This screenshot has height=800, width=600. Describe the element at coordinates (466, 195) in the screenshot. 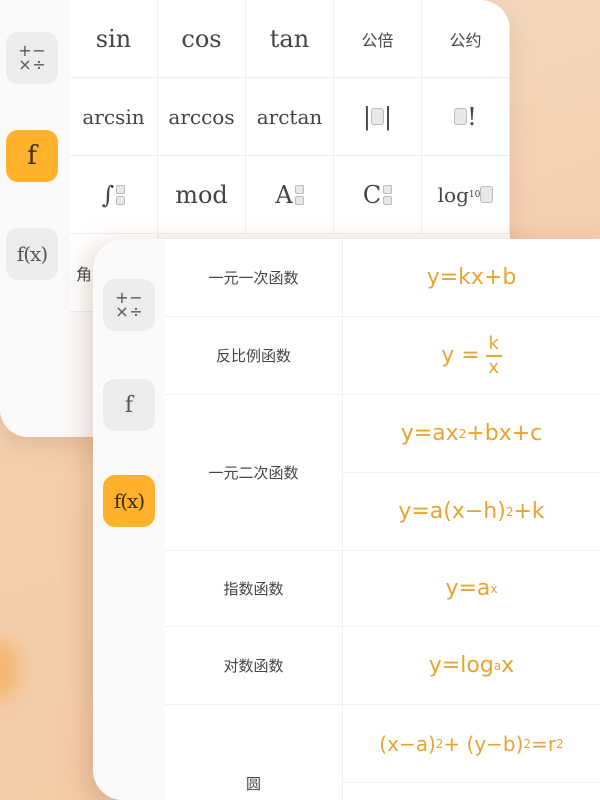

I see `log10-key: log 10` at that location.